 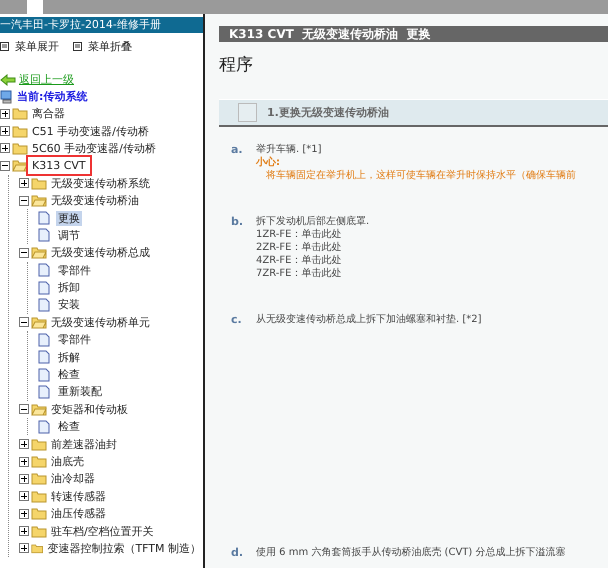 What do you see at coordinates (237, 552) in the screenshot?
I see `step-marker: d.` at bounding box center [237, 552].